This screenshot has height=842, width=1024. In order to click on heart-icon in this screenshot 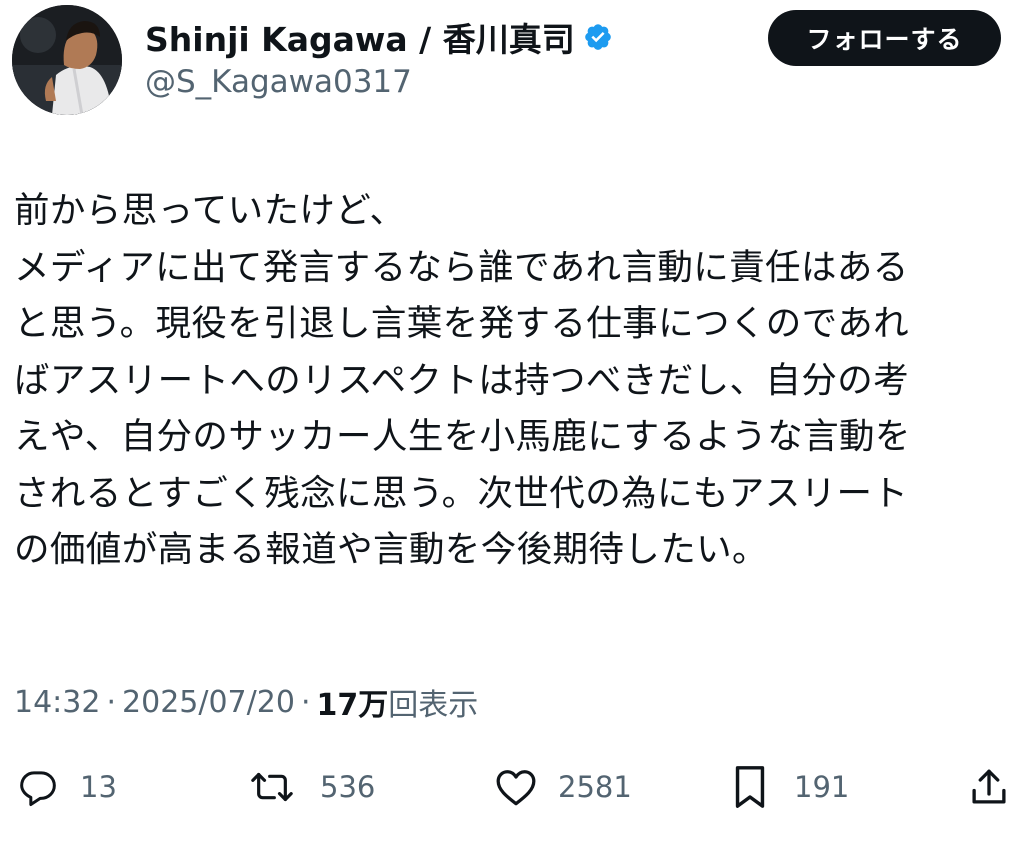, I will do `click(516, 787)`.